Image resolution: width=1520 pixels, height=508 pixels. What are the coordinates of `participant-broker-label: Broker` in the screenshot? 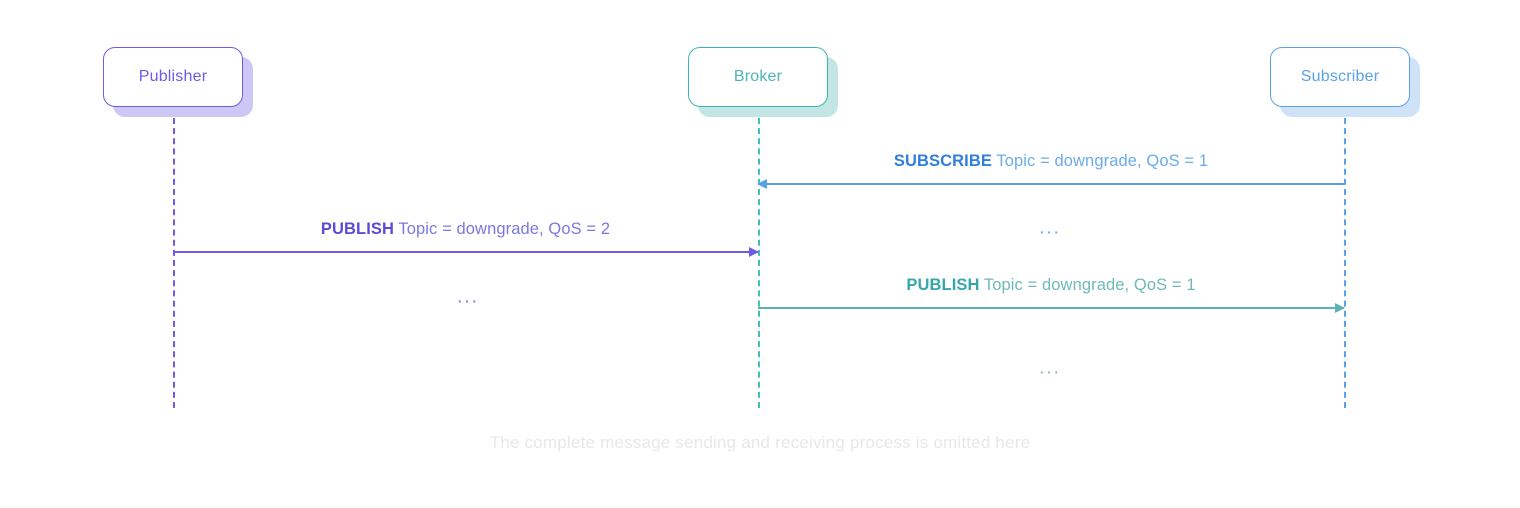 It's located at (758, 76).